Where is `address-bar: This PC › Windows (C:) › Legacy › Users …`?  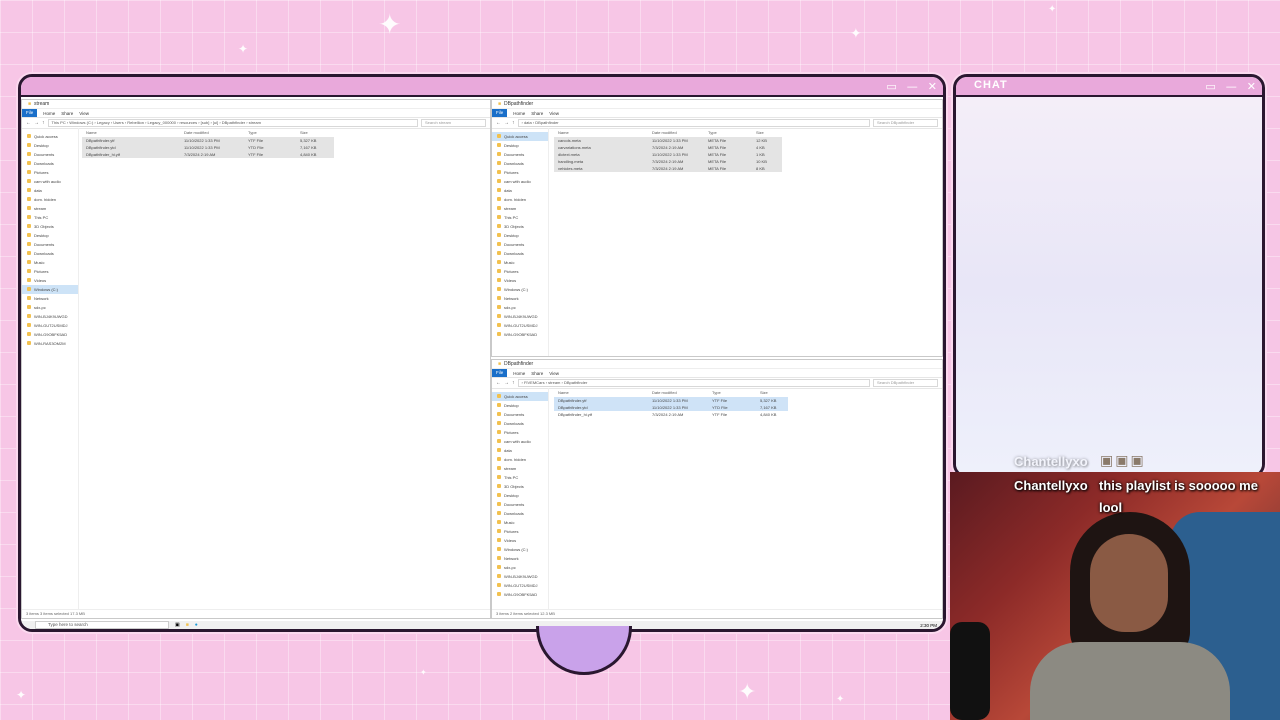 address-bar: This PC › Windows (C:) › Legacy › Users … is located at coordinates (232, 123).